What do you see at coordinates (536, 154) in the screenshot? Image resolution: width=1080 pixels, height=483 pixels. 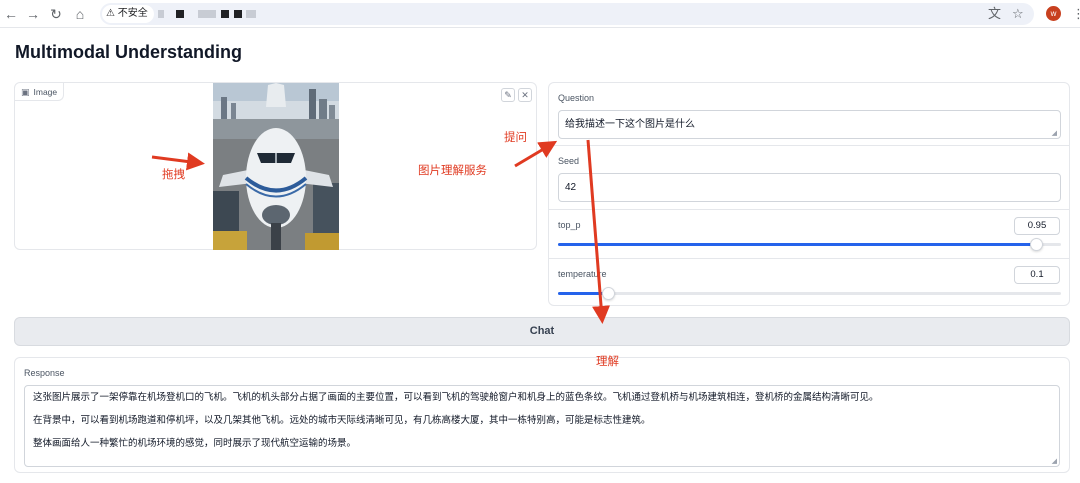 I see `ask-arrow` at bounding box center [536, 154].